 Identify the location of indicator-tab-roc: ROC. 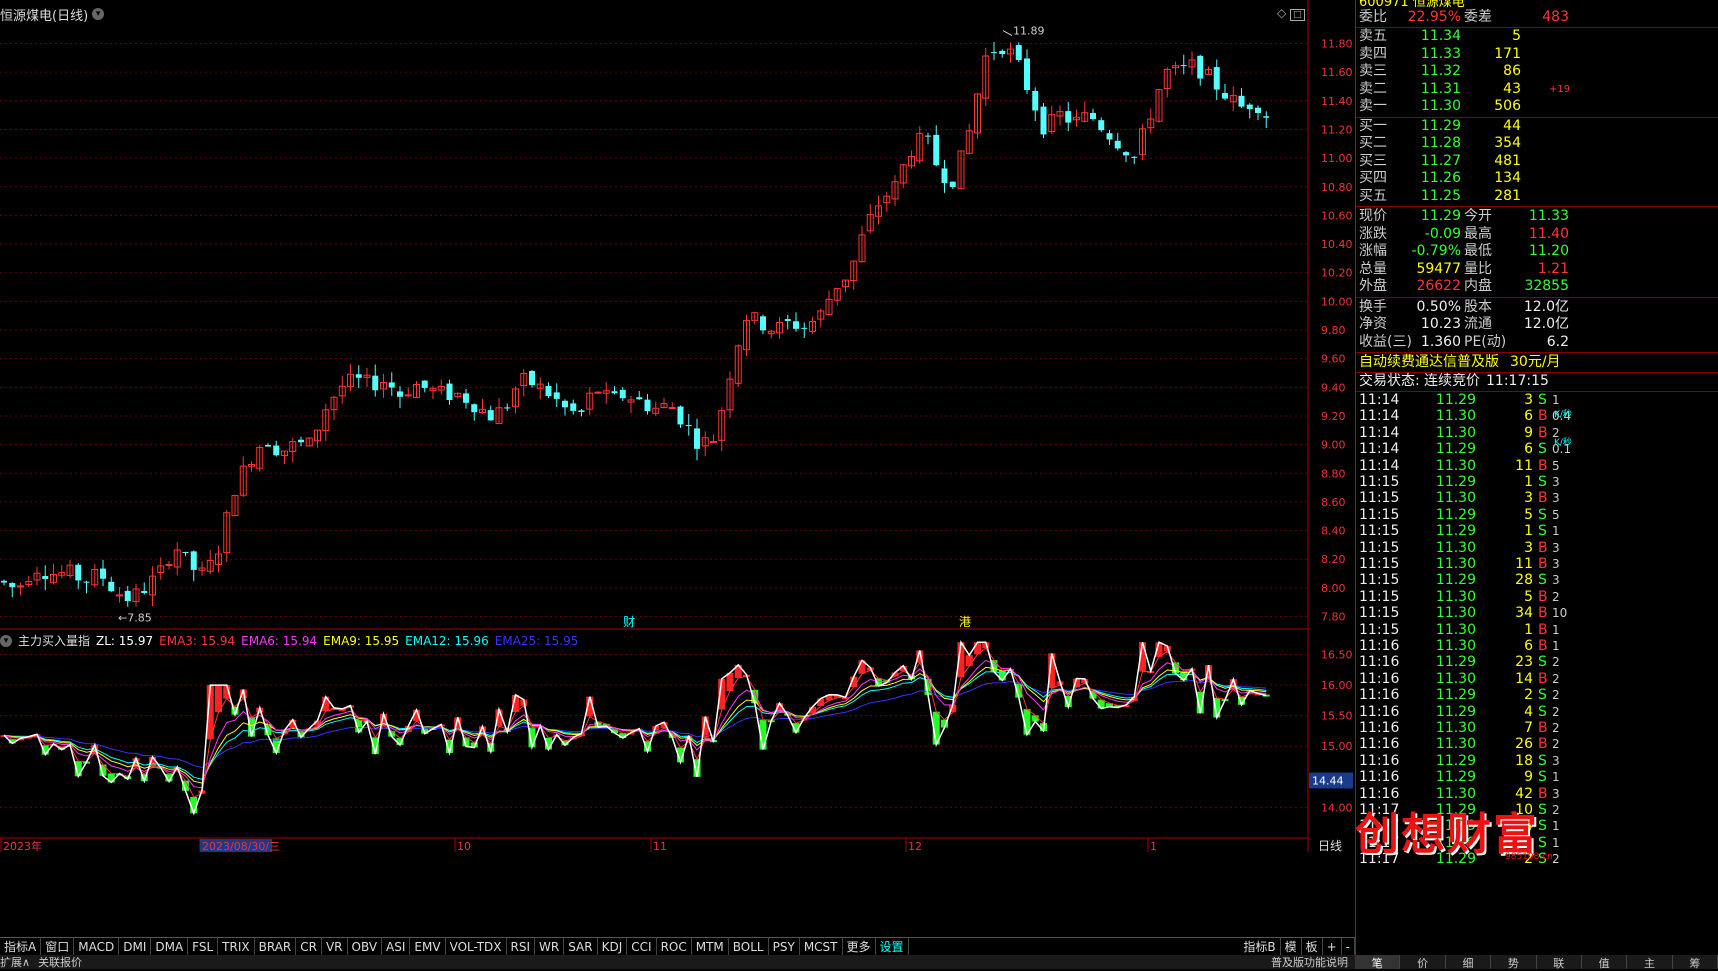
(674, 947).